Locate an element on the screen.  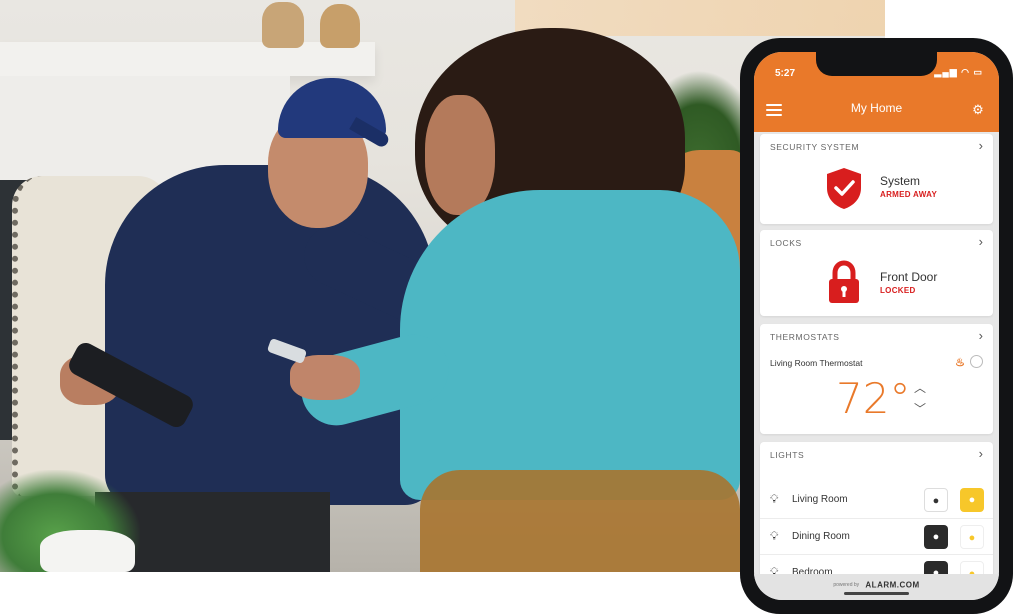
security-system-card: SECURITY SYSTEM › System ARMED AWAY is located at coordinates (876, 179).